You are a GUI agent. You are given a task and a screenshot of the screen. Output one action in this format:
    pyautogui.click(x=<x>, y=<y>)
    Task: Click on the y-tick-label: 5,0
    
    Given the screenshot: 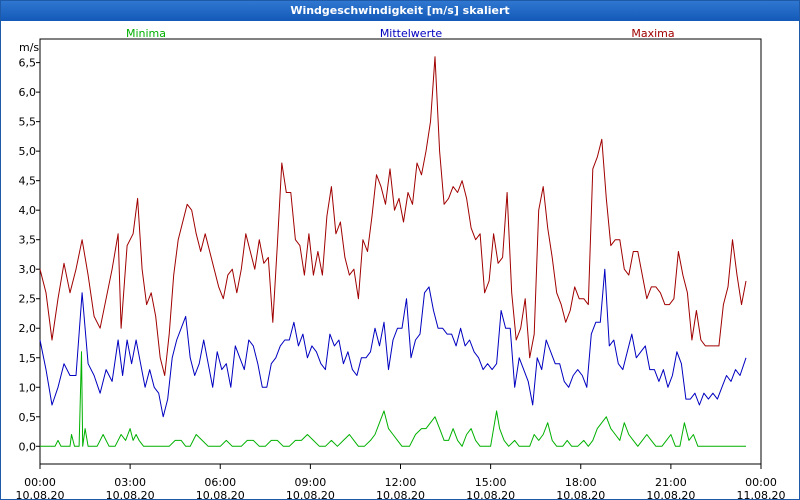 What is the action you would take?
    pyautogui.click(x=28, y=151)
    